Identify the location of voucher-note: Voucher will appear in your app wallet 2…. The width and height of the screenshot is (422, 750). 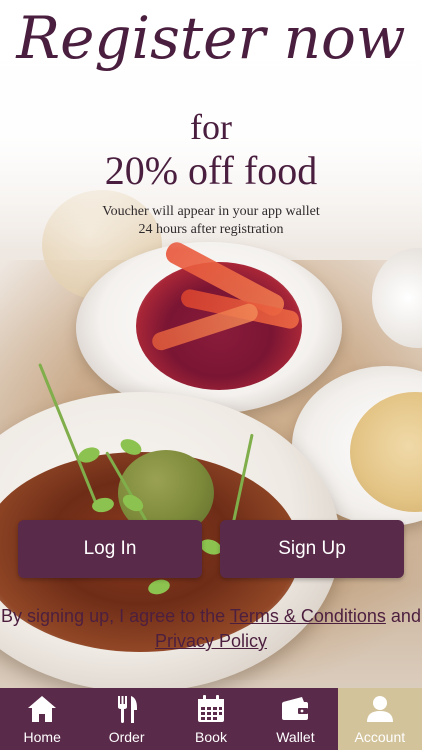
(211, 221).